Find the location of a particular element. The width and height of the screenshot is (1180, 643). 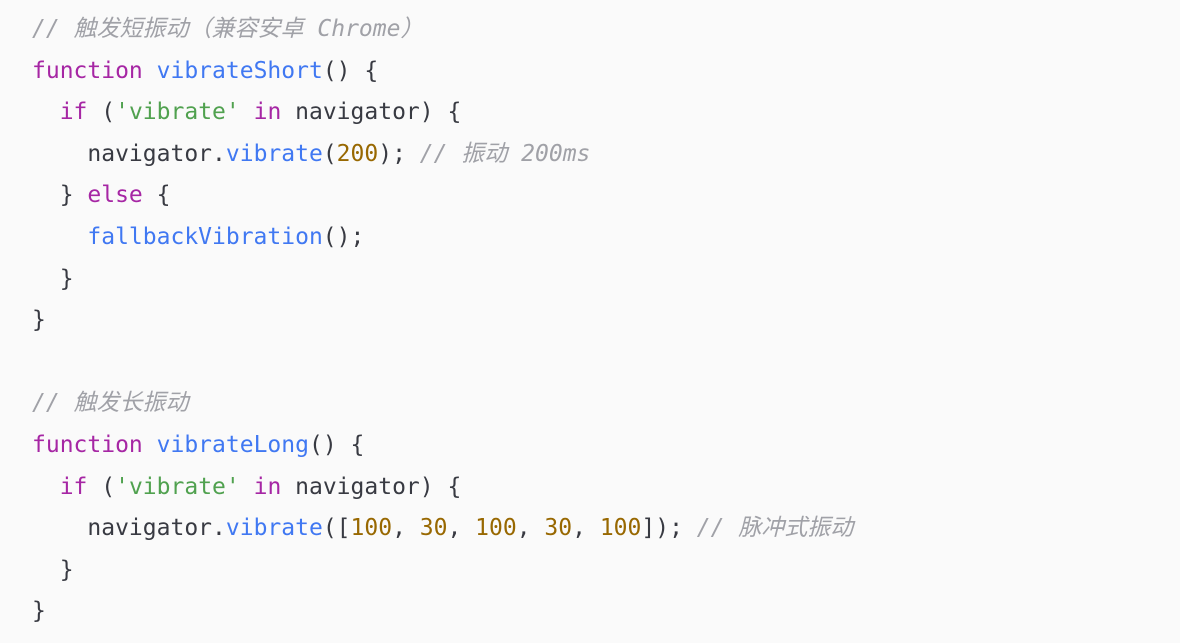

code-comment: // 触发长振动 is located at coordinates (110, 403).